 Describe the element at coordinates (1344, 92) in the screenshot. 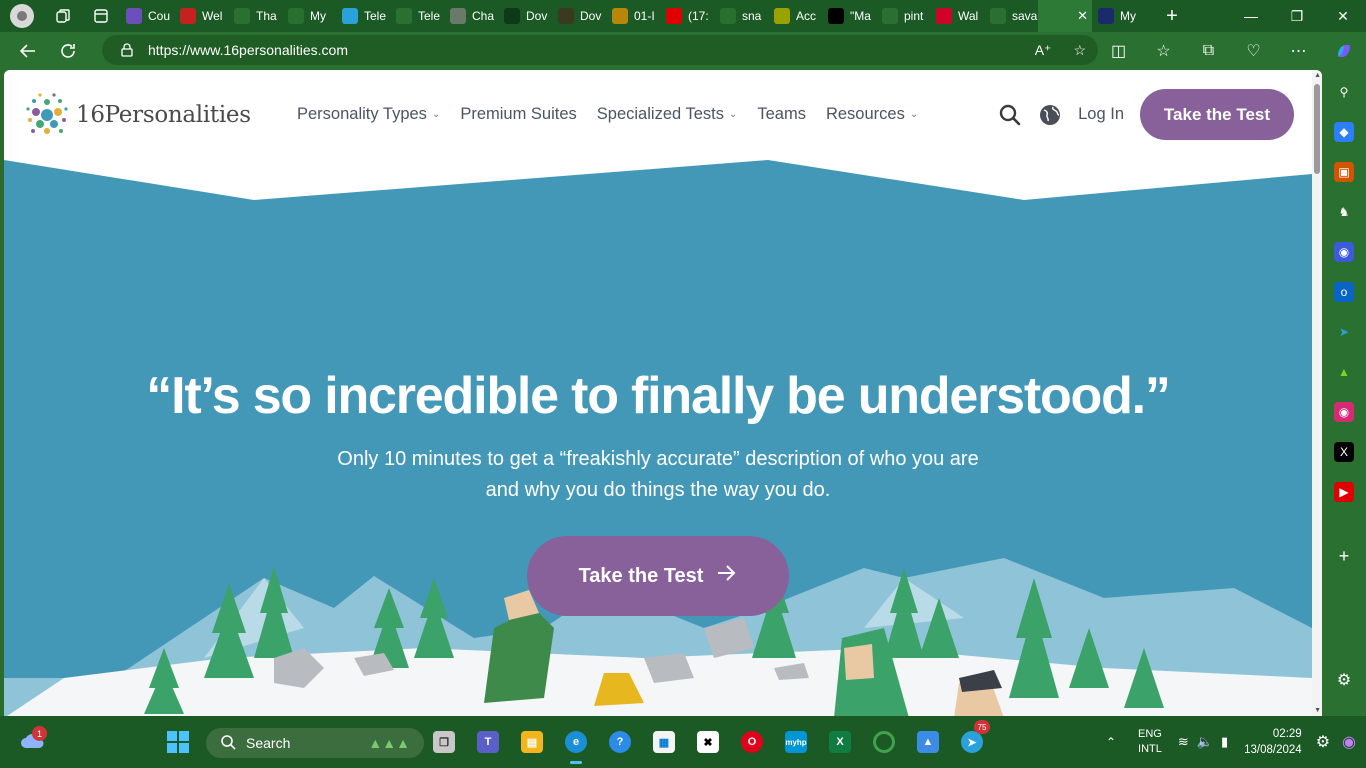

I see `sidebar-search-icon: ⚲` at that location.